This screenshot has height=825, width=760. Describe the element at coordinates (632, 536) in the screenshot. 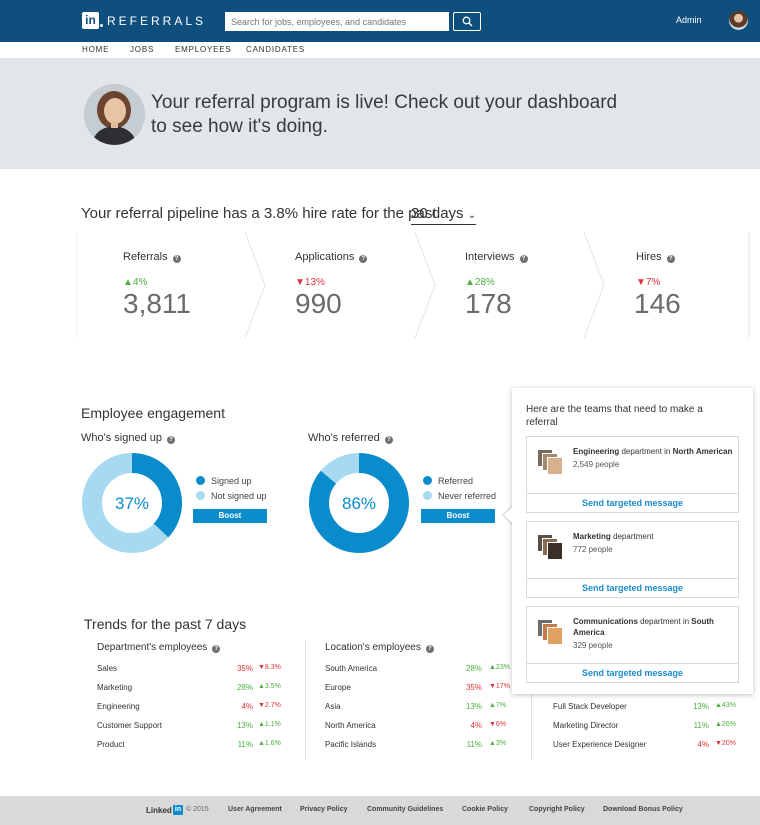

I see `team-suffix: department` at that location.